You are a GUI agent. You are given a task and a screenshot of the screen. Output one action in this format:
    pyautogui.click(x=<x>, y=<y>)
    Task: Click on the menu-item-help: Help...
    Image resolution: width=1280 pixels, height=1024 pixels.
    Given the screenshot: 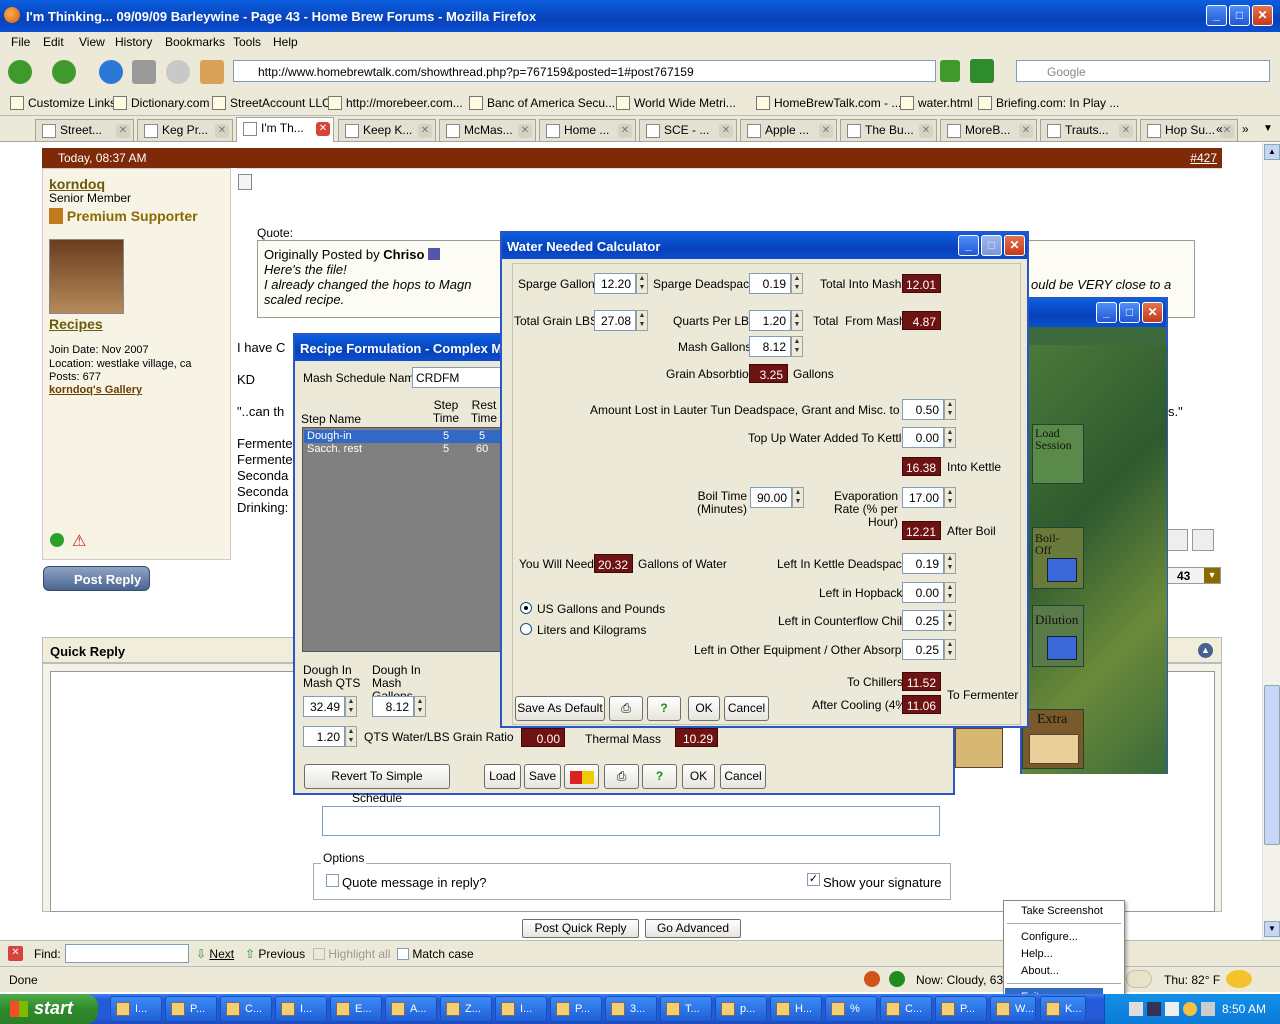 What is the action you would take?
    pyautogui.click(x=1037, y=954)
    